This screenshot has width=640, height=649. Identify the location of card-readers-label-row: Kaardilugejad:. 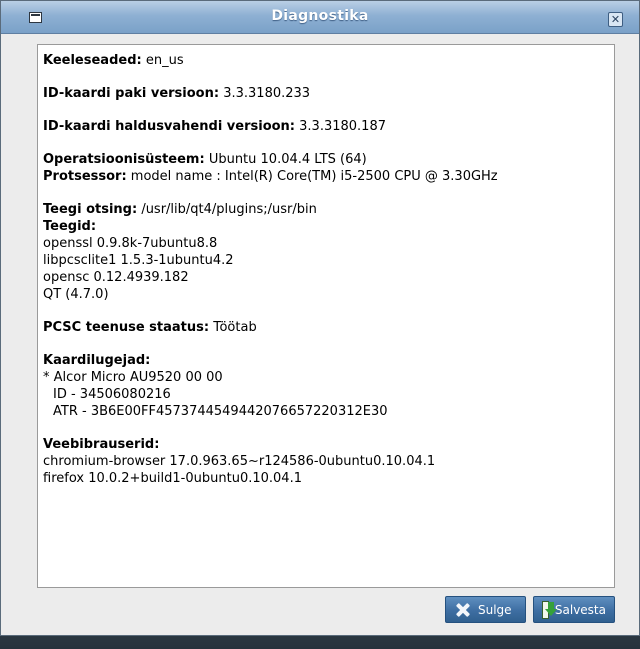
(326, 360).